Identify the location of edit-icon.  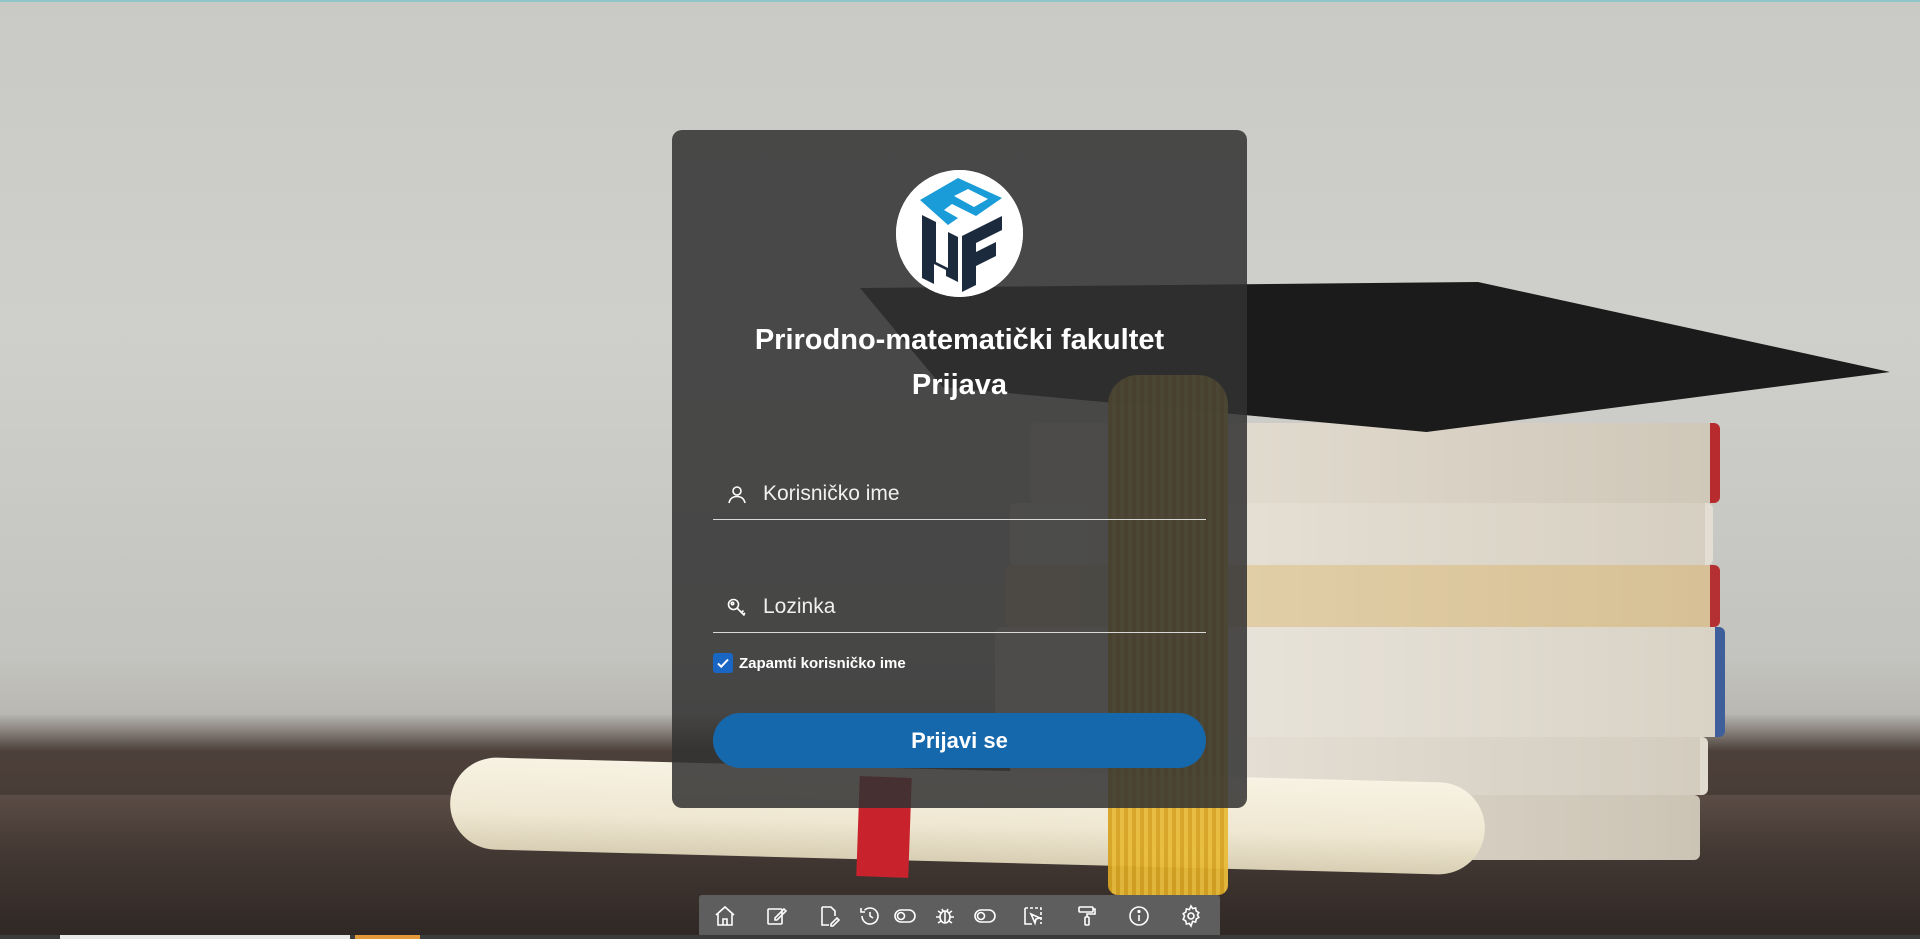
(777, 916).